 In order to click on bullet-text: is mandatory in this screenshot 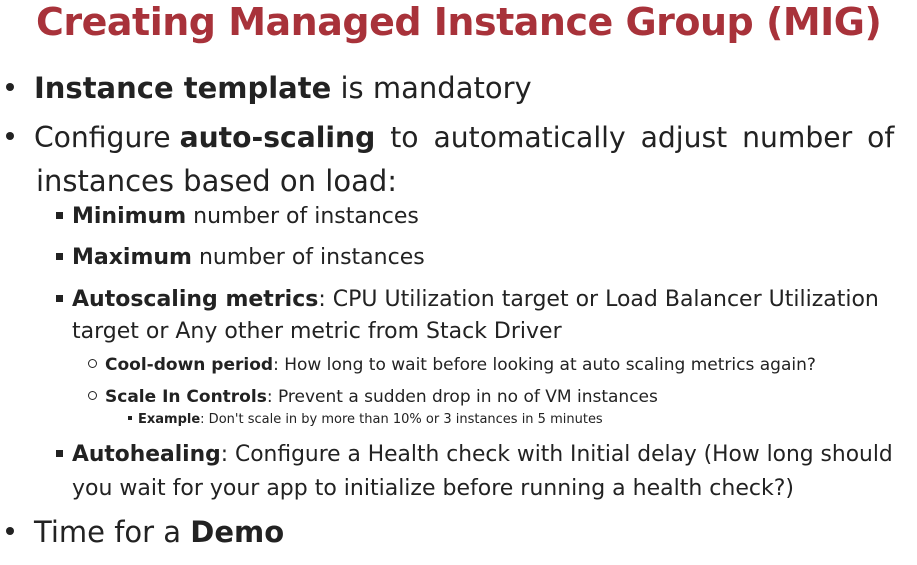, I will do `click(431, 88)`.